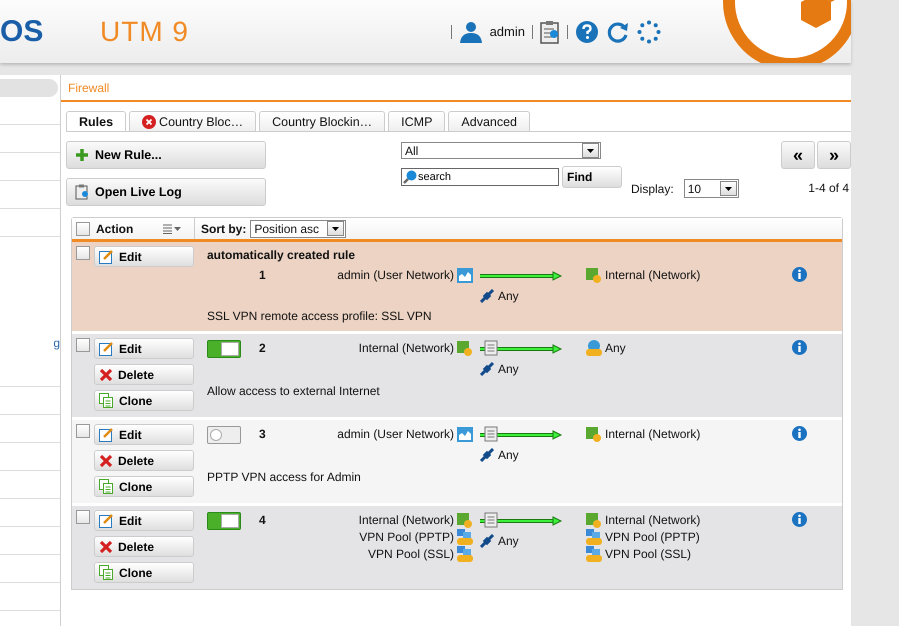 This screenshot has height=626, width=899. What do you see at coordinates (489, 121) in the screenshot?
I see `tab: Advanced` at bounding box center [489, 121].